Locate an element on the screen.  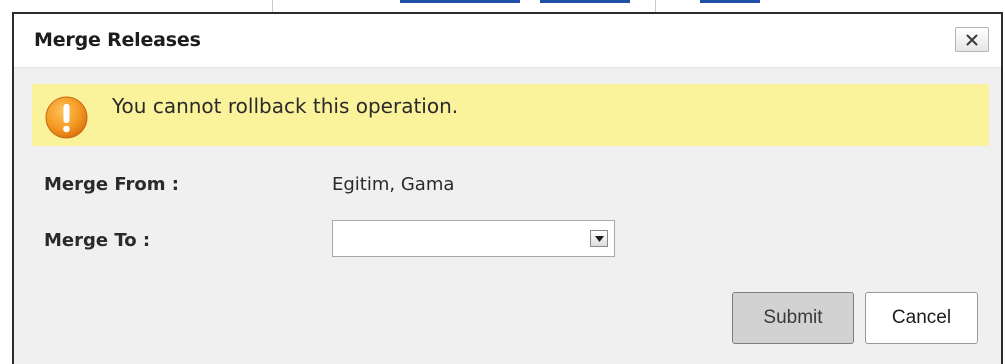
warning-message: You cannot rollback this operation. is located at coordinates (285, 106).